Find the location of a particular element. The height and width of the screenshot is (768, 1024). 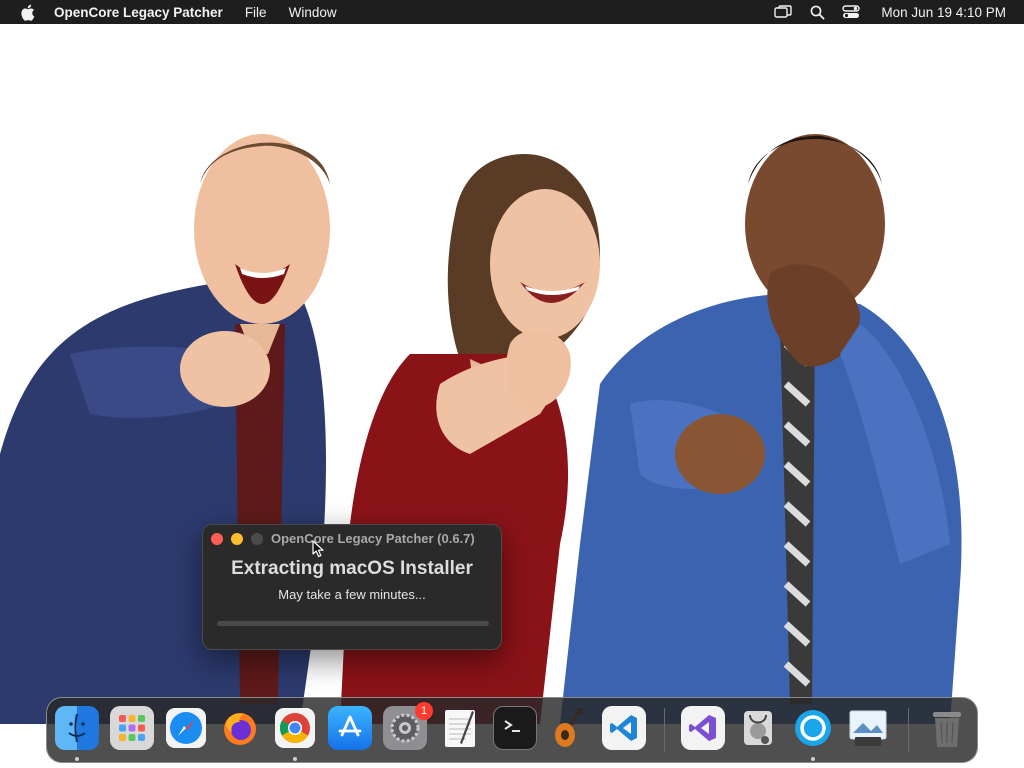

dock-opencore-legacy-patcher is located at coordinates (813, 728).